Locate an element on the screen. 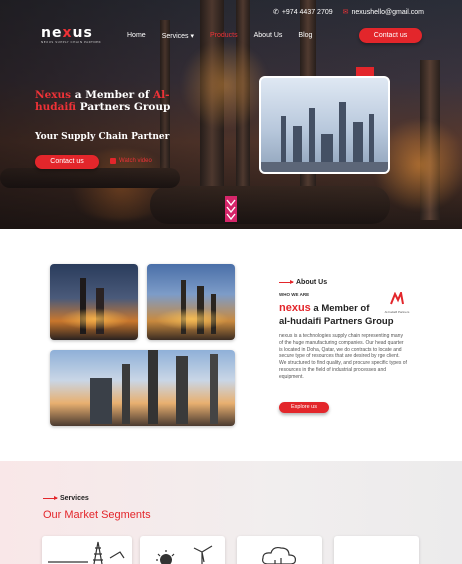 The image size is (462, 564). watch-video-label: Watch video is located at coordinates (135, 161).